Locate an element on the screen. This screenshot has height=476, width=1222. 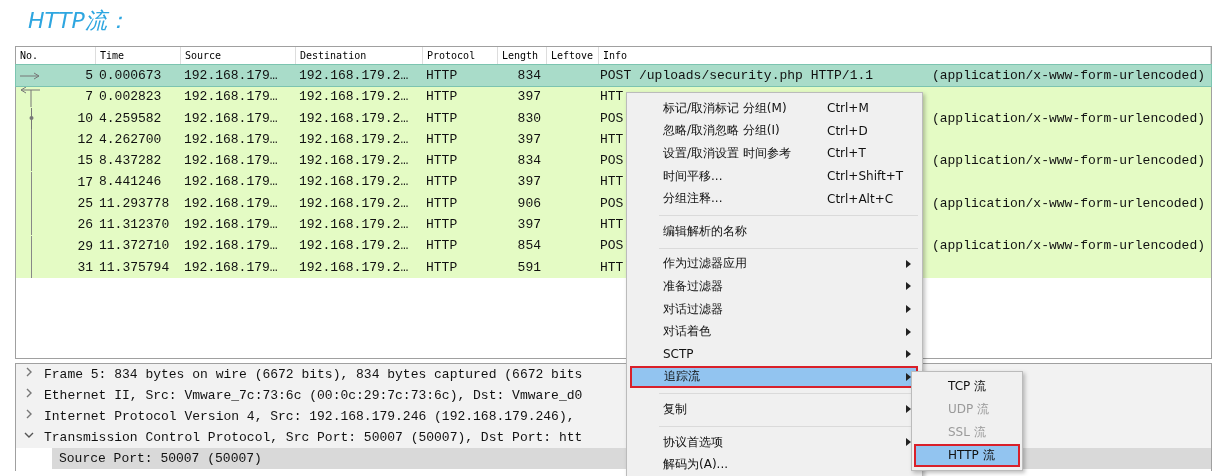
table-cell-text: 5 is located at coordinates (89, 76).